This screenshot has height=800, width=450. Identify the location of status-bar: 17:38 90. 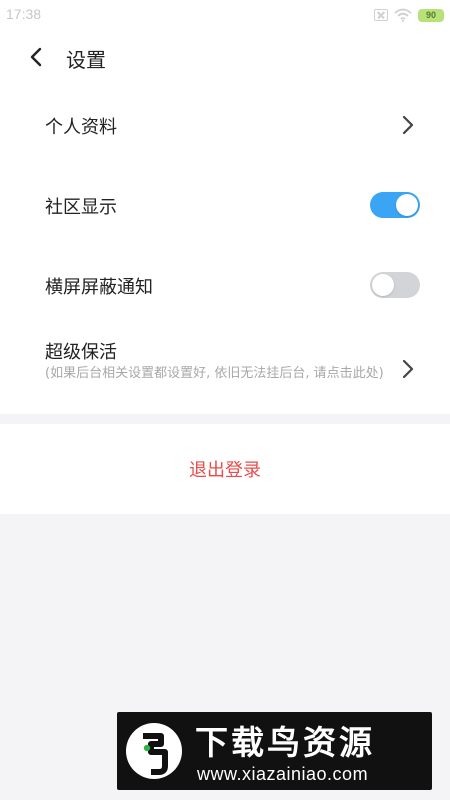
(225, 15).